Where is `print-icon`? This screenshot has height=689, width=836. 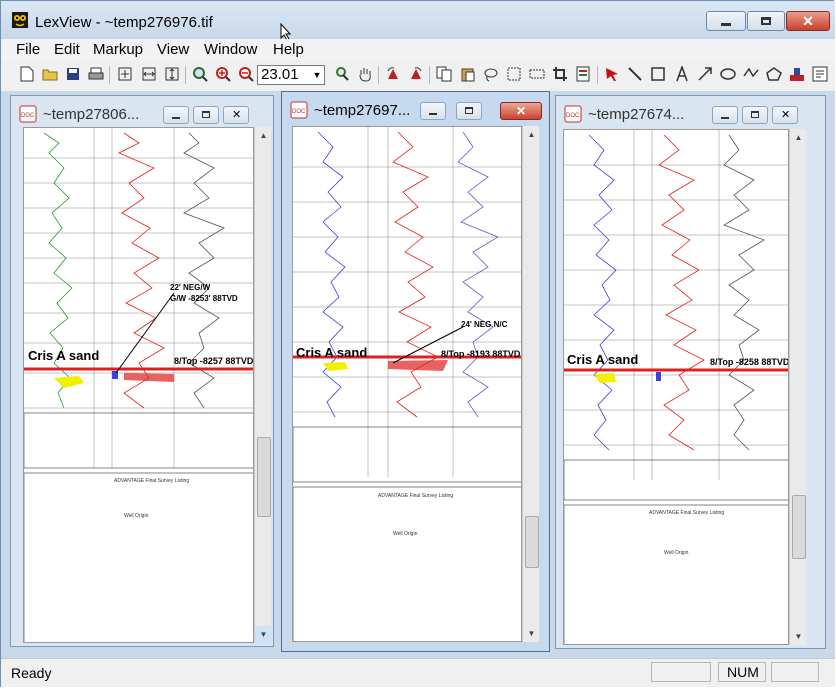 print-icon is located at coordinates (96, 74).